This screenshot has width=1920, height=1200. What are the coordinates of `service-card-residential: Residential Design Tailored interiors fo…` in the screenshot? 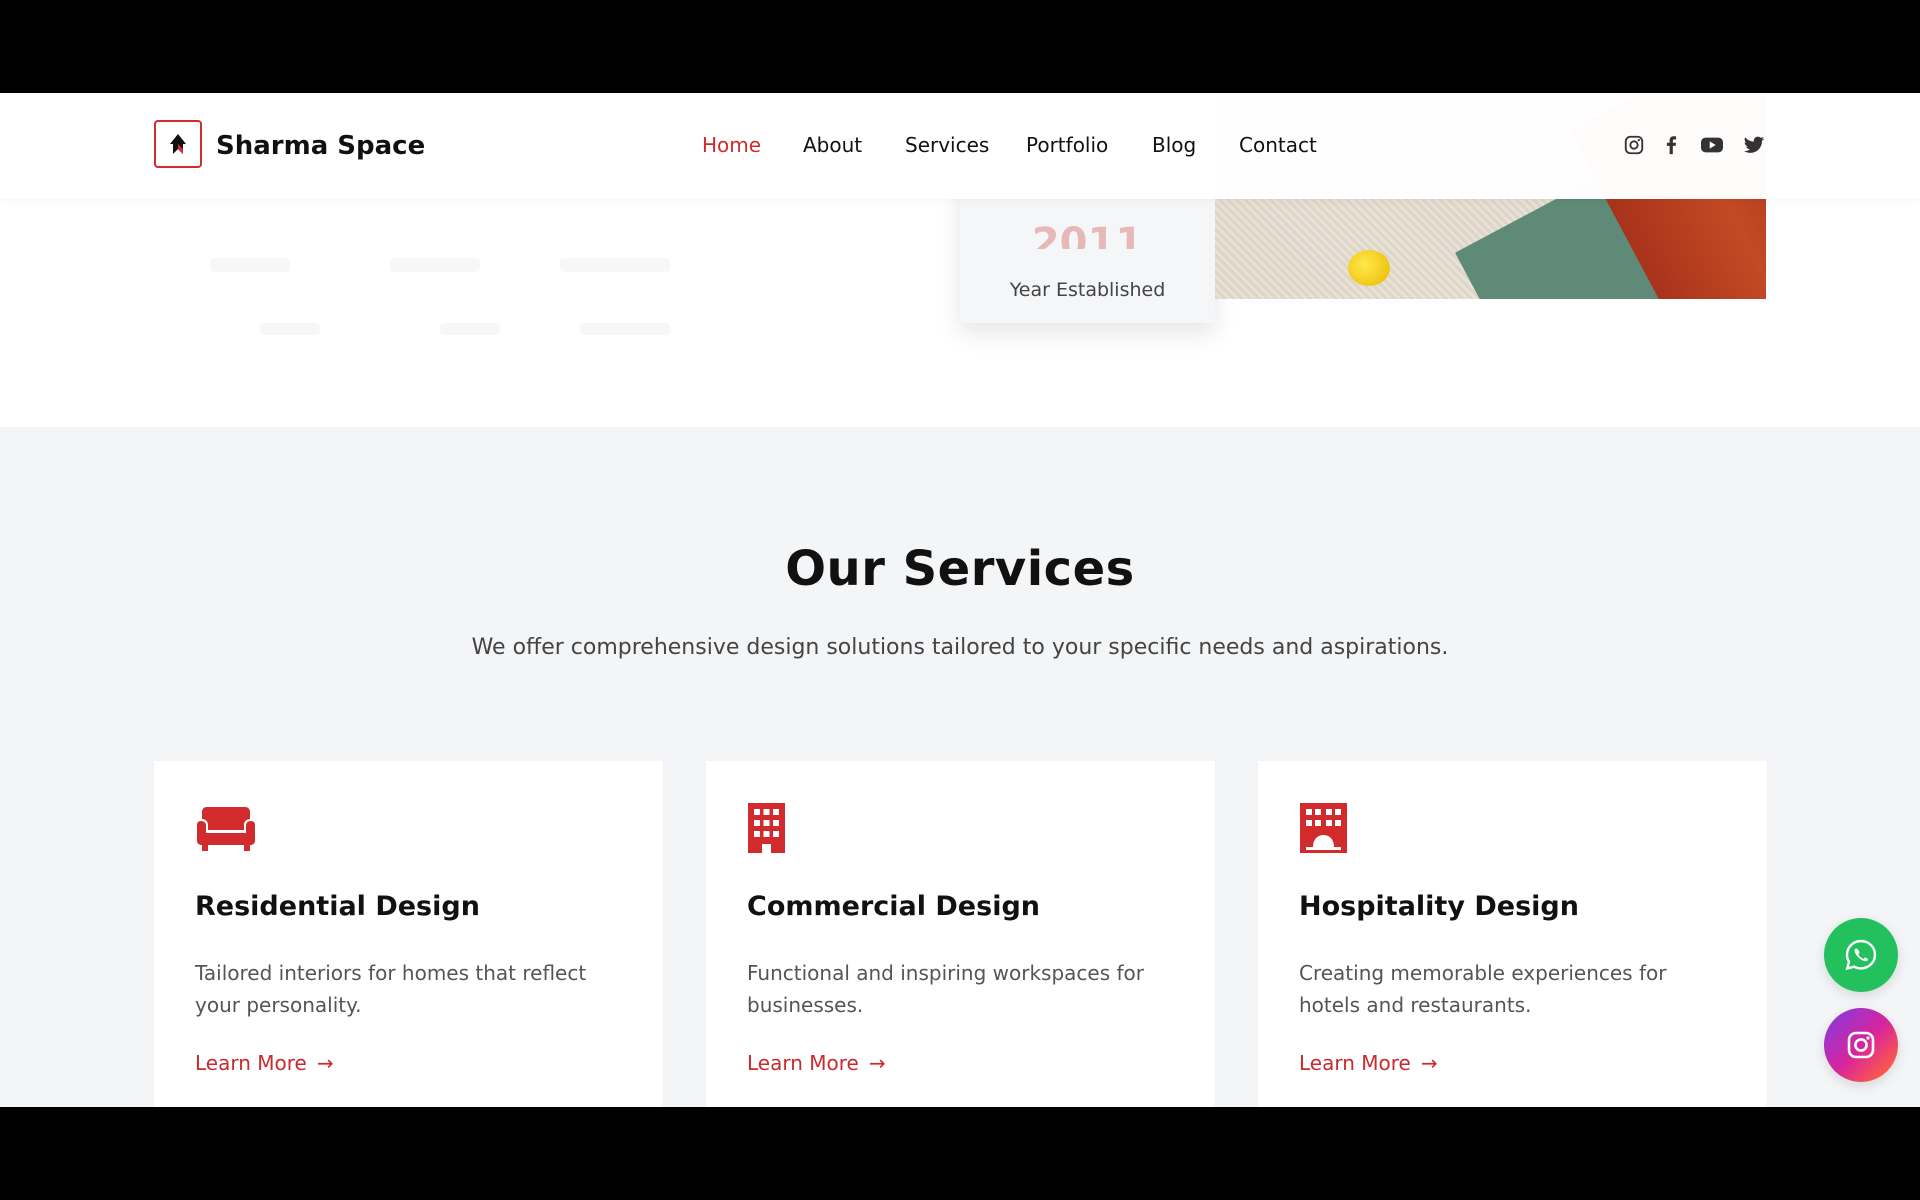 It's located at (408, 934).